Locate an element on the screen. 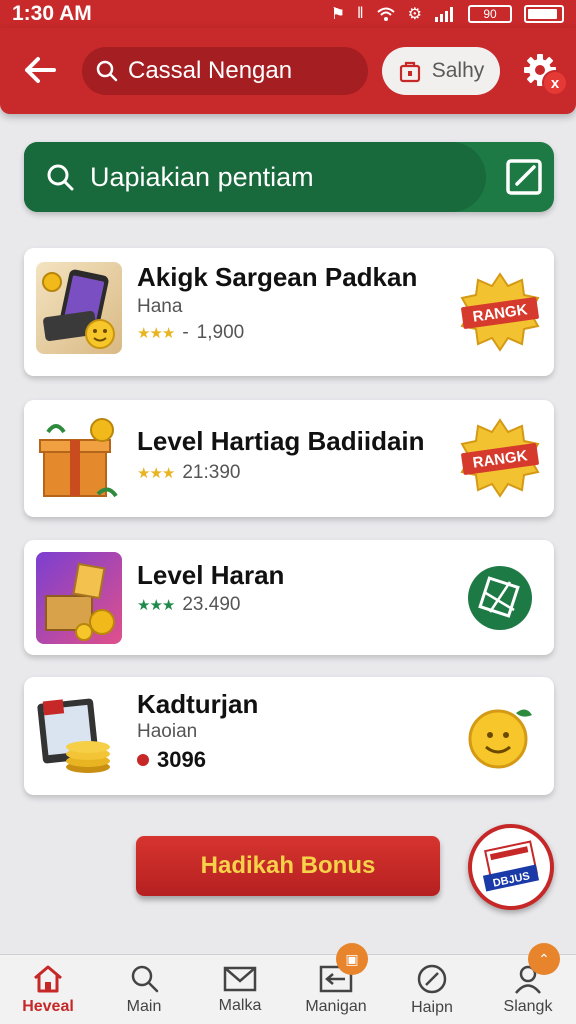 The height and width of the screenshot is (1024, 576). search-banner: Uapiakian pentiam is located at coordinates (289, 177).